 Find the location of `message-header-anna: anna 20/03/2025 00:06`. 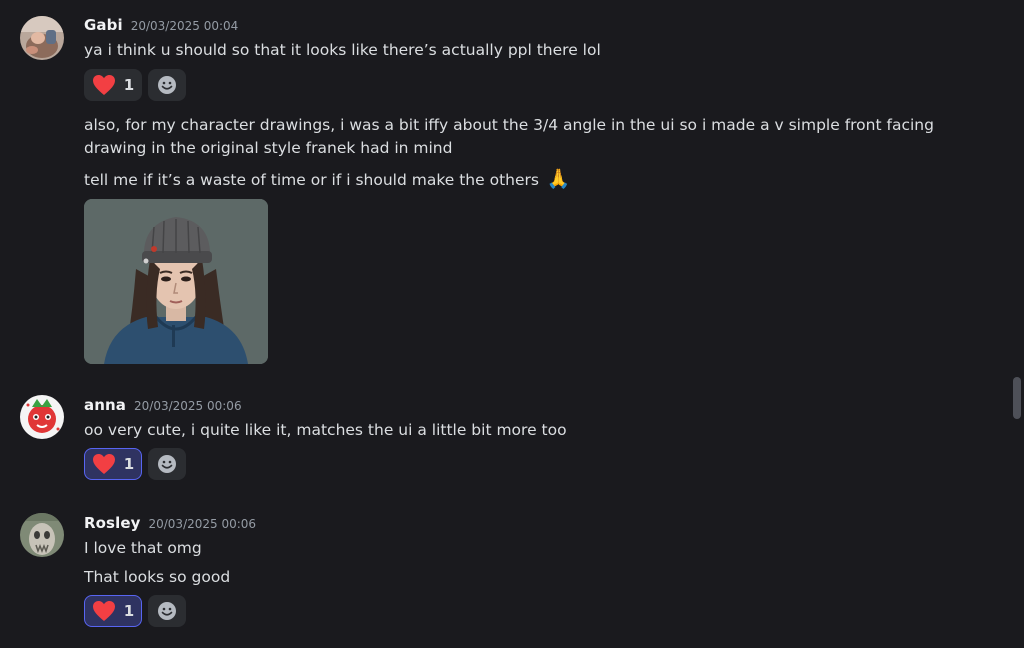

message-header-anna: anna 20/03/2025 00:06 is located at coordinates (163, 405).